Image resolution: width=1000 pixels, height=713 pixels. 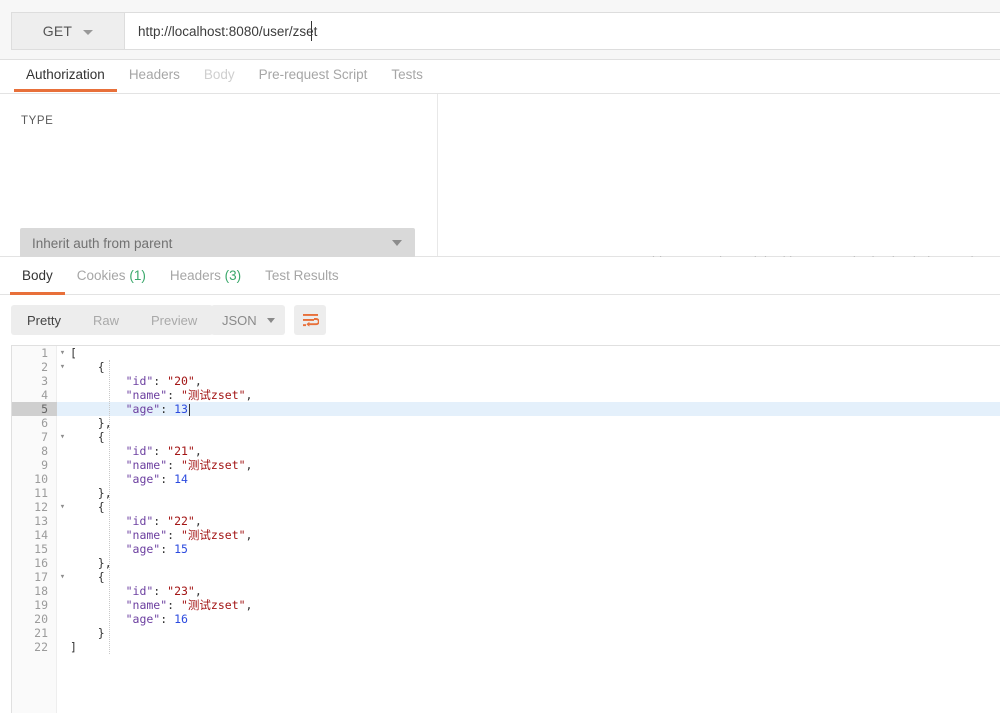 I want to click on request-tab-tests: Tests, so click(x=407, y=75).